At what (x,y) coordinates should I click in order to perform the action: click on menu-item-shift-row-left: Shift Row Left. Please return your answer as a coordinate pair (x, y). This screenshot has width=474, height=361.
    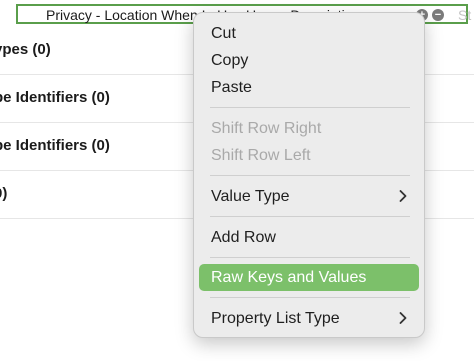
    Looking at the image, I should click on (309, 155).